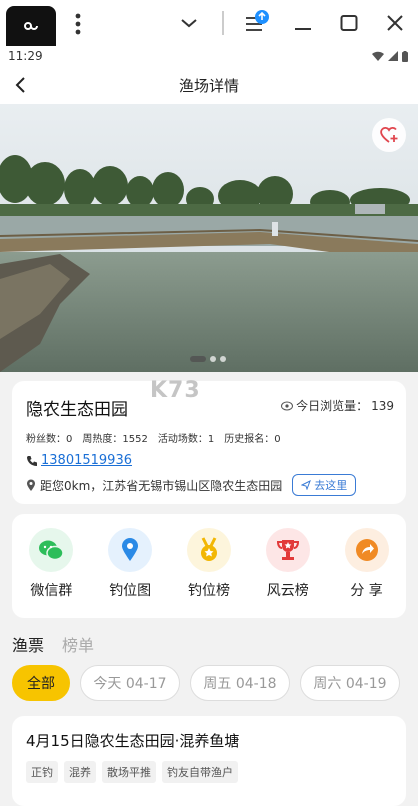 This screenshot has width=418, height=806. What do you see at coordinates (21, 85) in the screenshot?
I see `back-arrow-icon` at bounding box center [21, 85].